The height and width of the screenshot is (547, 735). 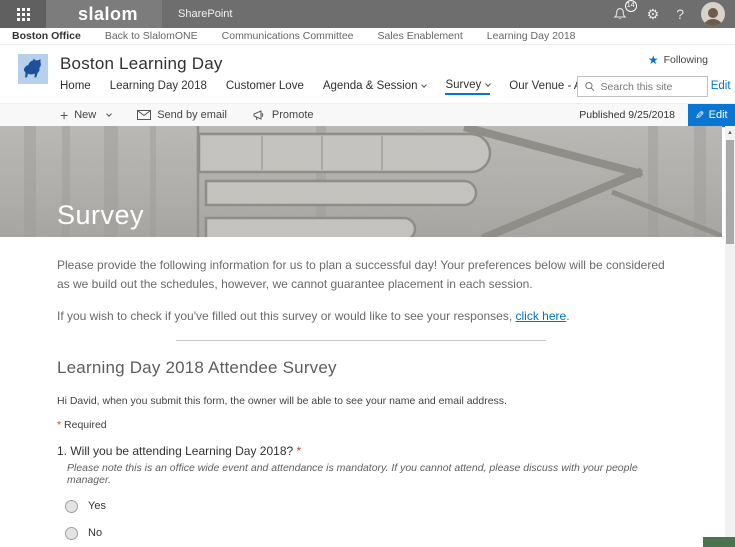 I want to click on option-yes: Yes, so click(x=365, y=506).